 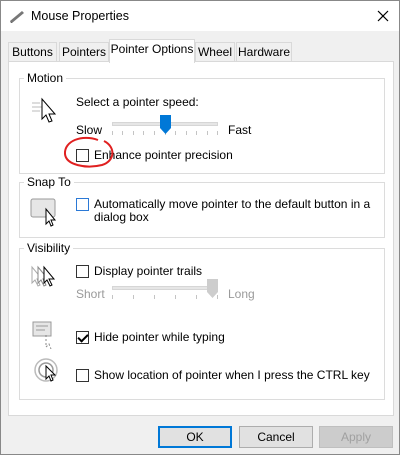 What do you see at coordinates (148, 271) in the screenshot?
I see `display-trails-label: Display pointer trails` at bounding box center [148, 271].